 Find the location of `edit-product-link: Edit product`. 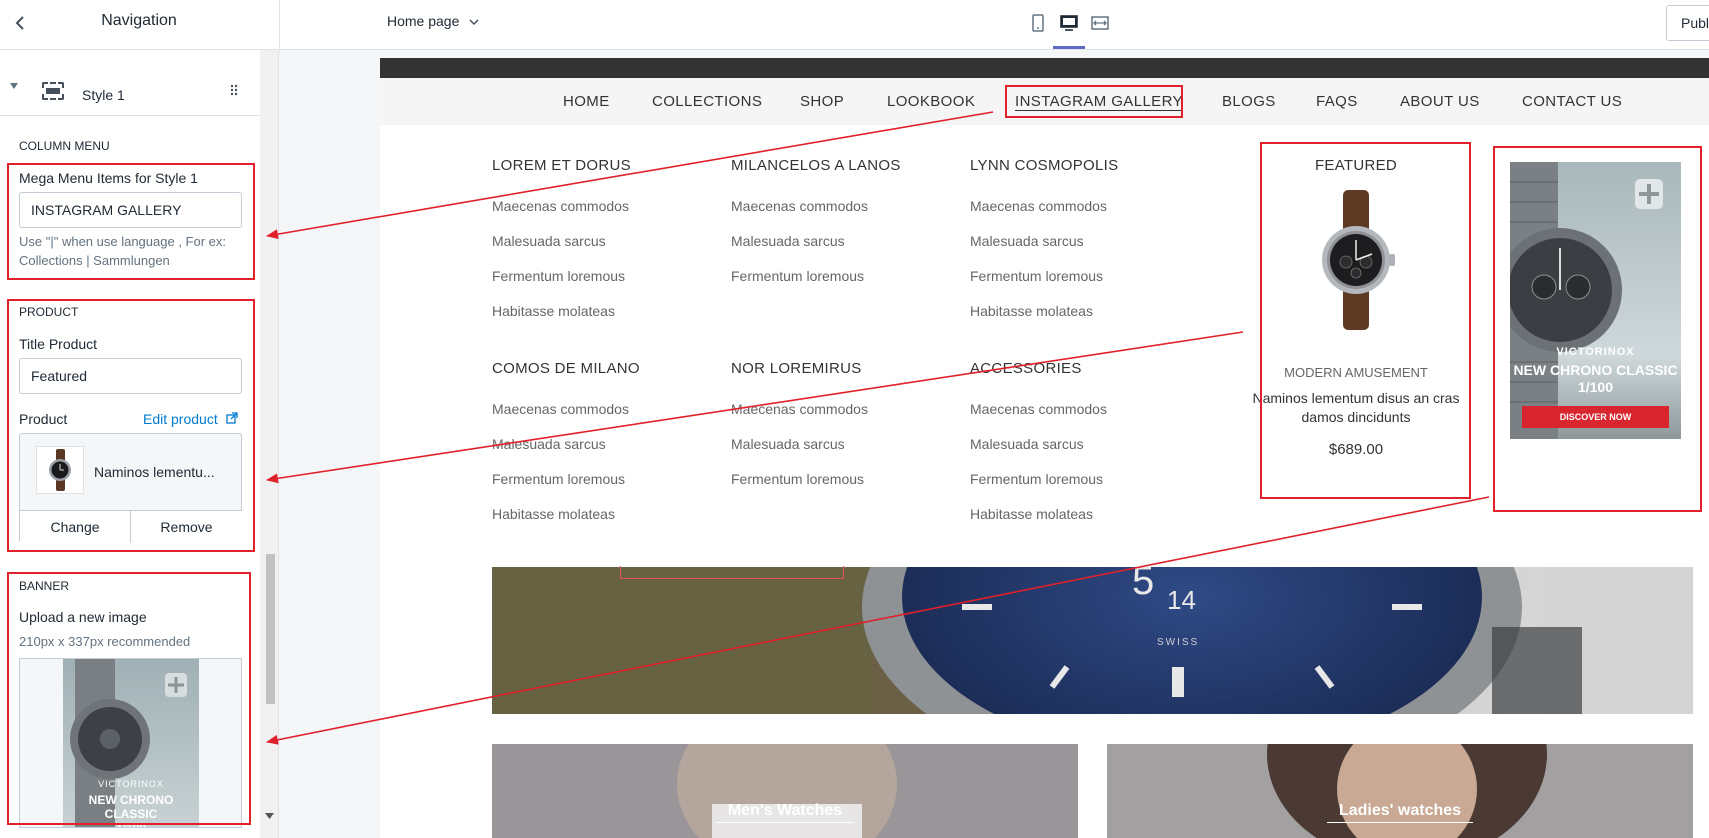

edit-product-link: Edit product is located at coordinates (190, 419).